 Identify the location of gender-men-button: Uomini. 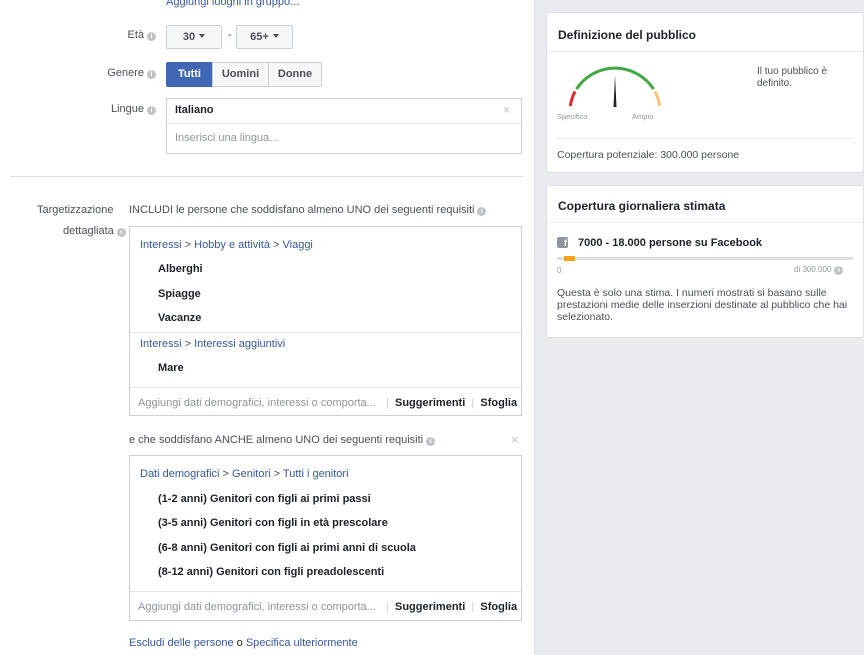
(240, 74).